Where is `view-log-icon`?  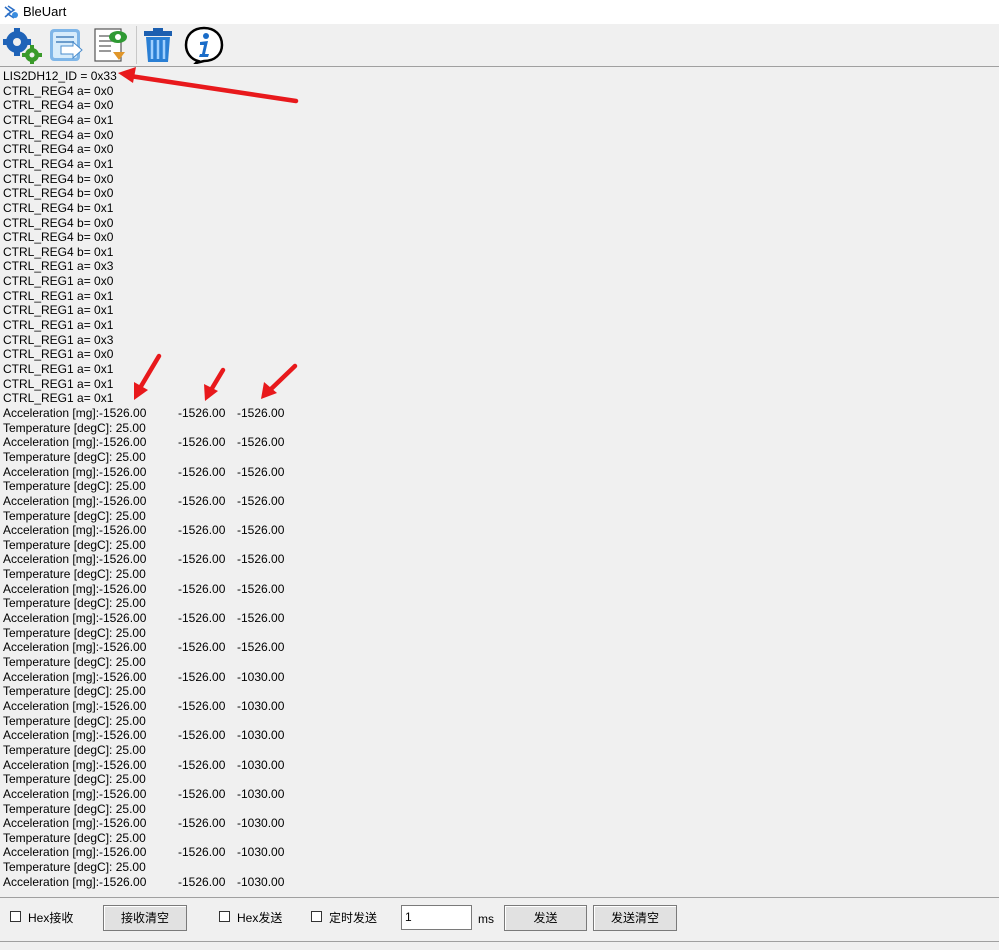
view-log-icon is located at coordinates (110, 45).